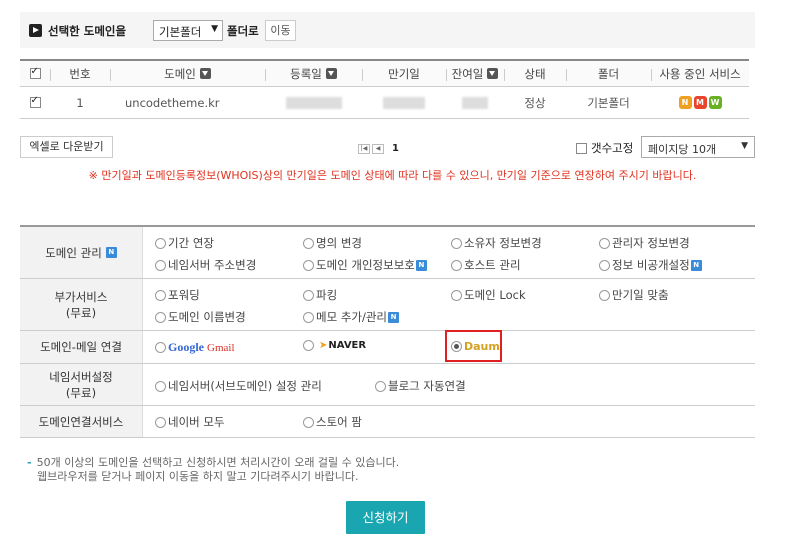 The width and height of the screenshot is (785, 555). What do you see at coordinates (35, 101) in the screenshot?
I see `row-checkbox` at bounding box center [35, 101].